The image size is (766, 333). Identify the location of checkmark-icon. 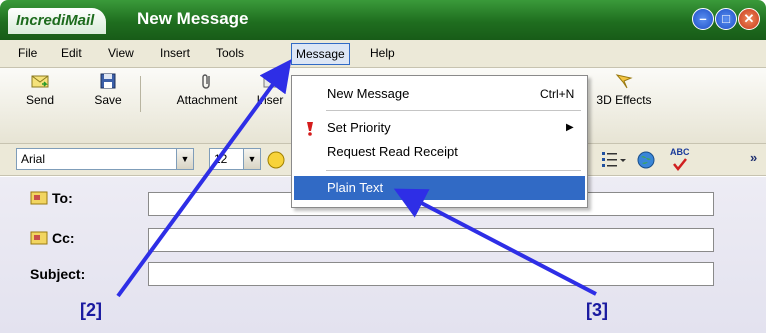
(680, 164).